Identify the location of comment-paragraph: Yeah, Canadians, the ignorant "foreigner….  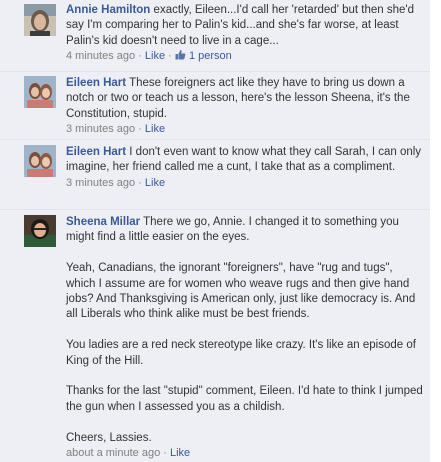
(241, 291).